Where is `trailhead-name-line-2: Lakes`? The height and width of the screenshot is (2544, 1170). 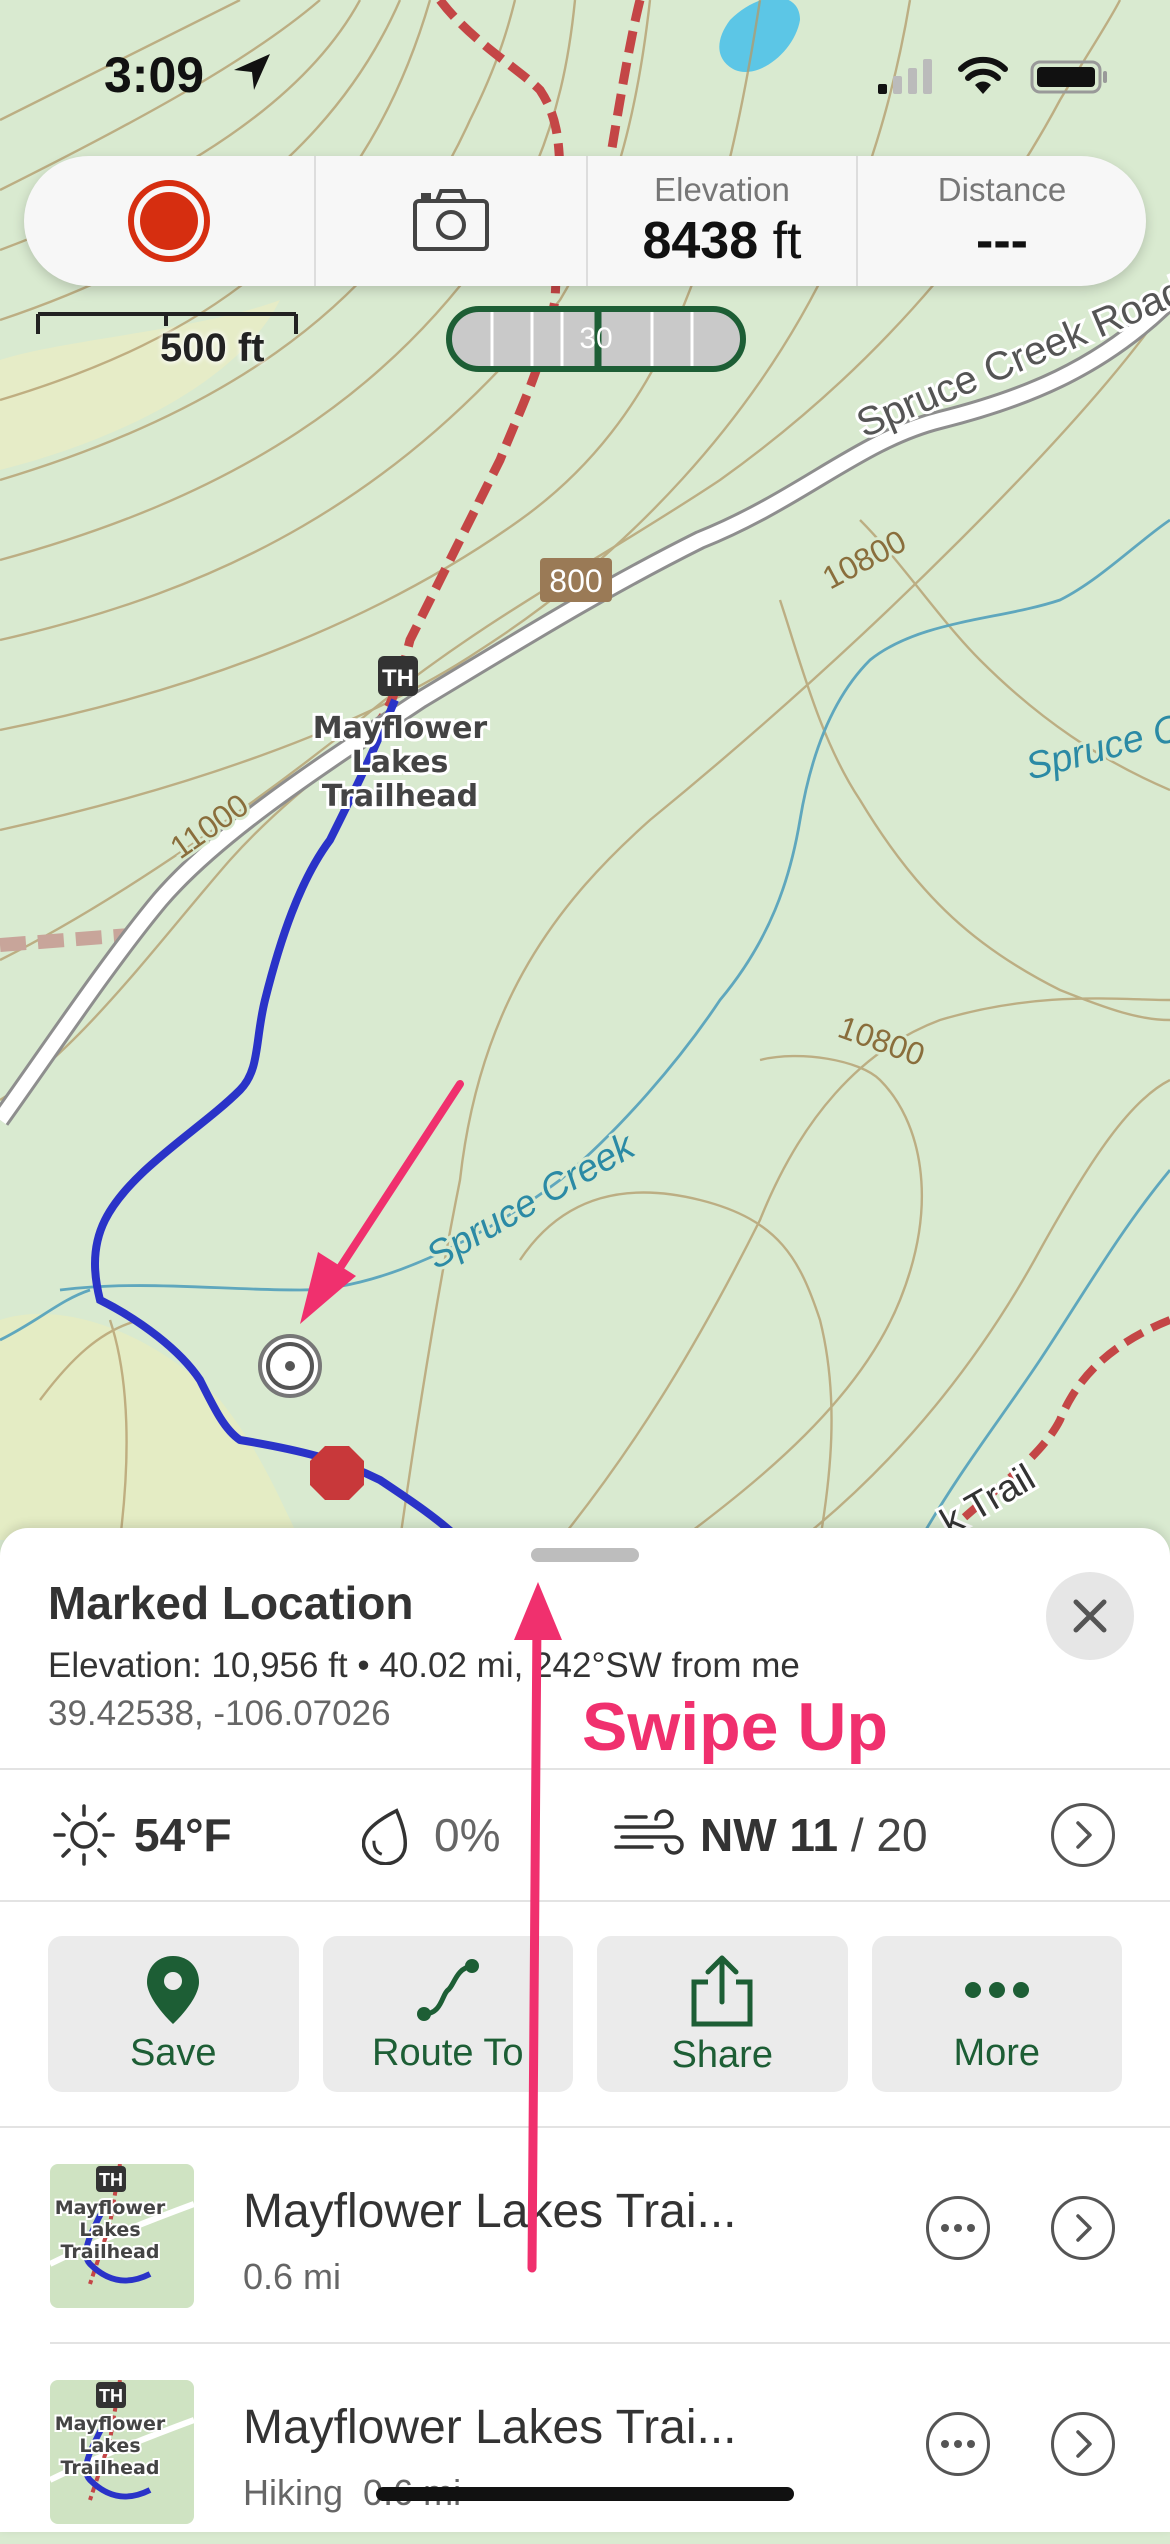 trailhead-name-line-2: Lakes is located at coordinates (400, 762).